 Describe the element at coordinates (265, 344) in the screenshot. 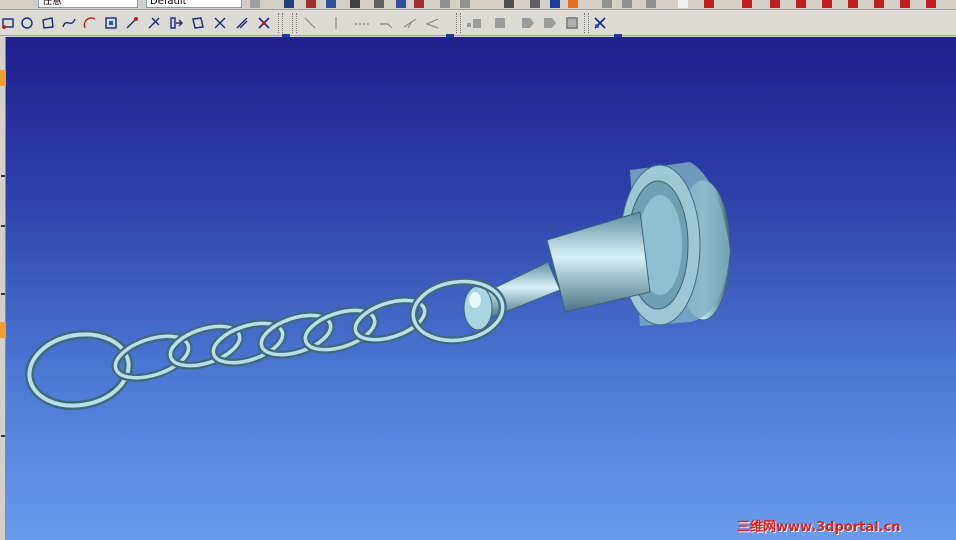

I see `chain` at that location.